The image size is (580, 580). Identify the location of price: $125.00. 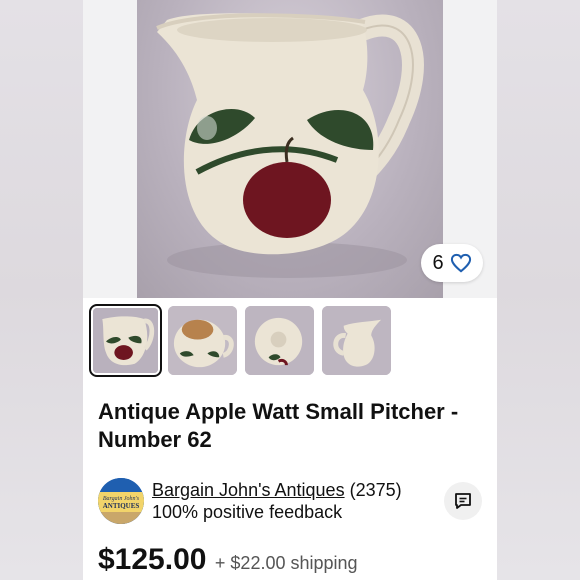
(152, 559).